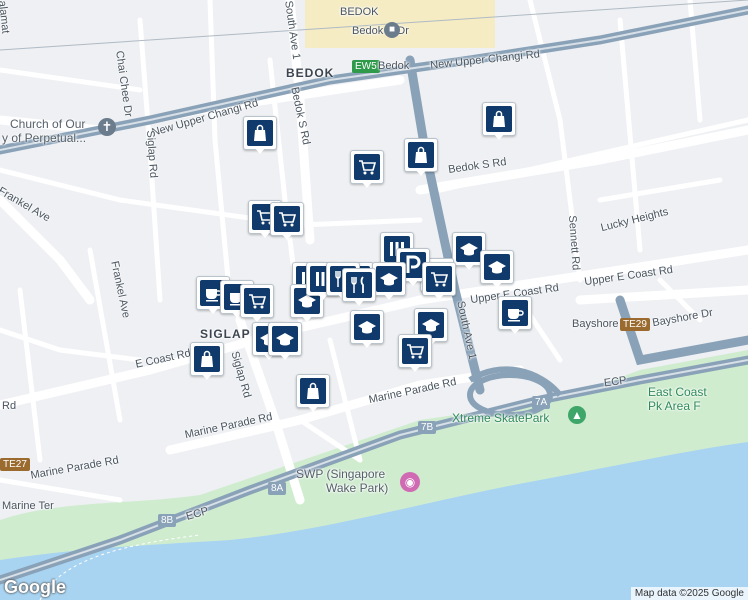  Describe the element at coordinates (677, 392) in the screenshot. I see `east-coast-label-1: East Coast` at that location.